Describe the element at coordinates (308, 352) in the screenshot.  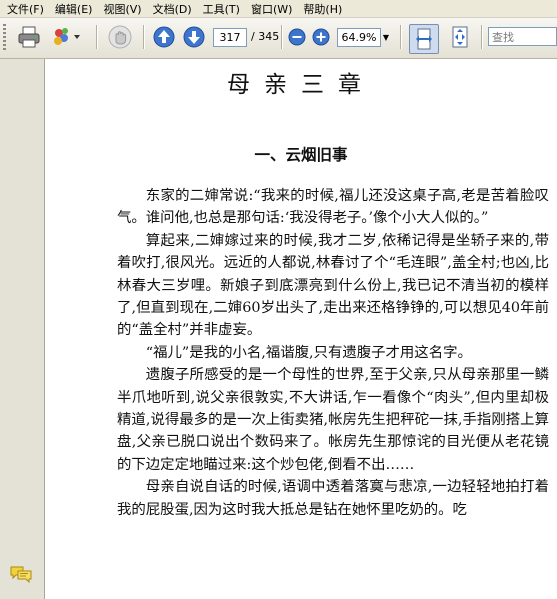
I see `paragraph: “福儿”是我的小名,福谐腹,只有遗腹子才用这名字。` at that location.